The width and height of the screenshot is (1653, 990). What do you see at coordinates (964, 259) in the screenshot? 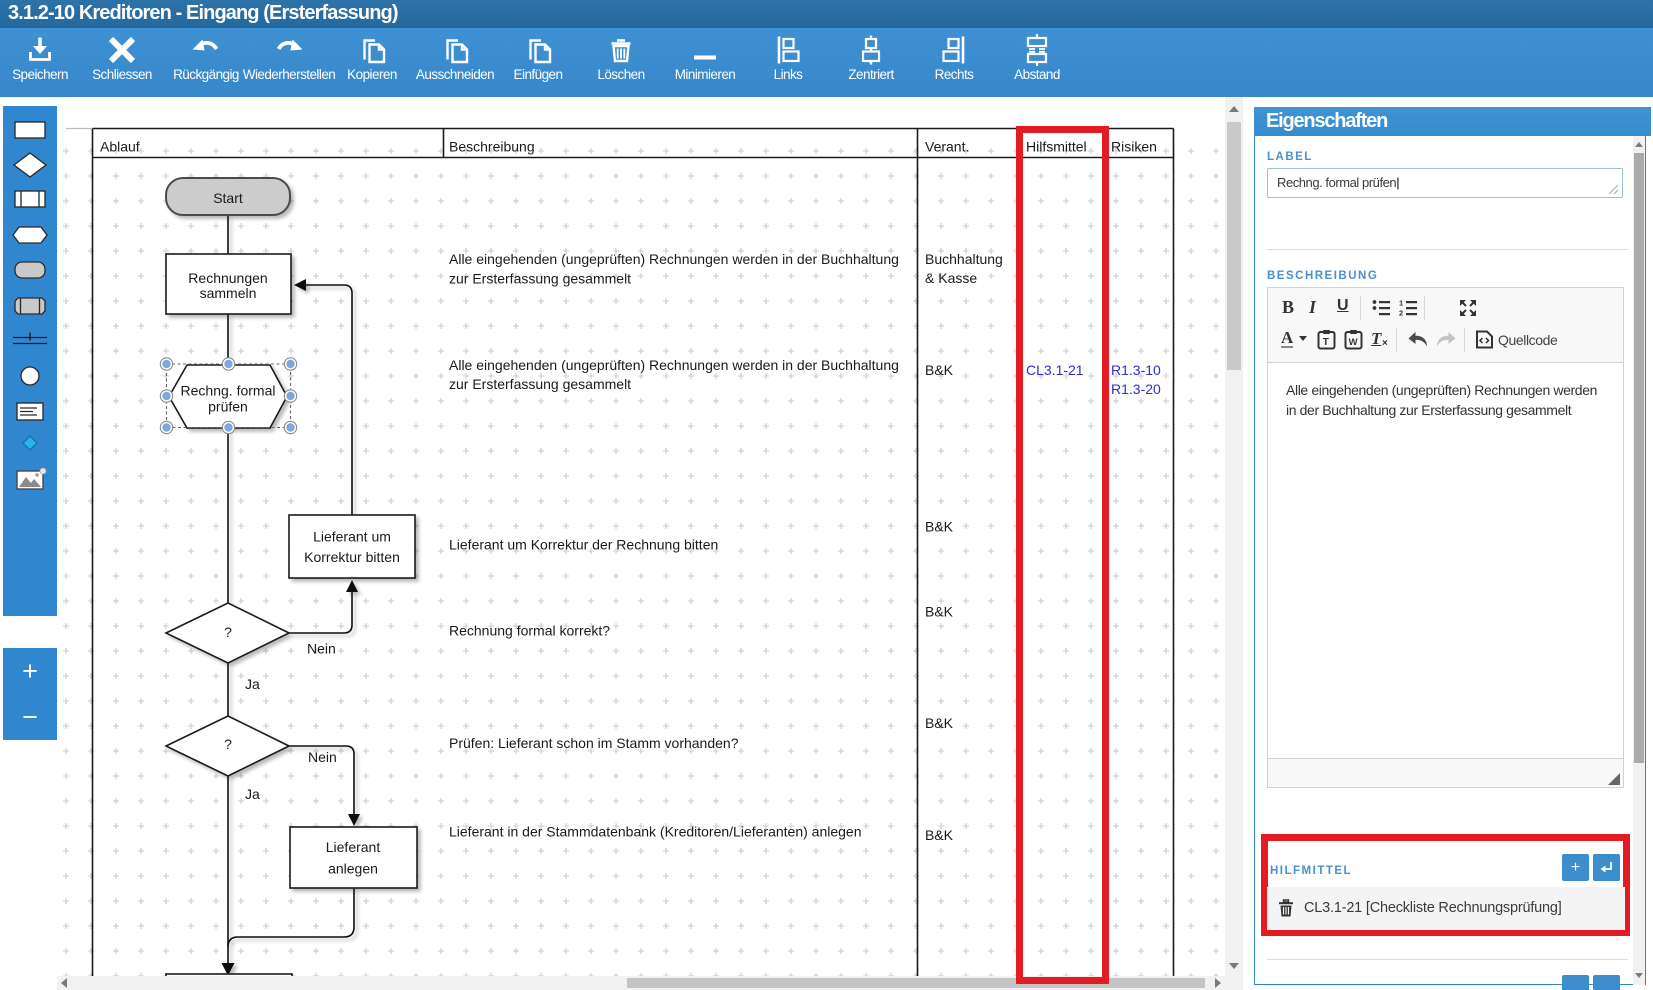
I see `svg-text: Buchhaltung` at bounding box center [964, 259].